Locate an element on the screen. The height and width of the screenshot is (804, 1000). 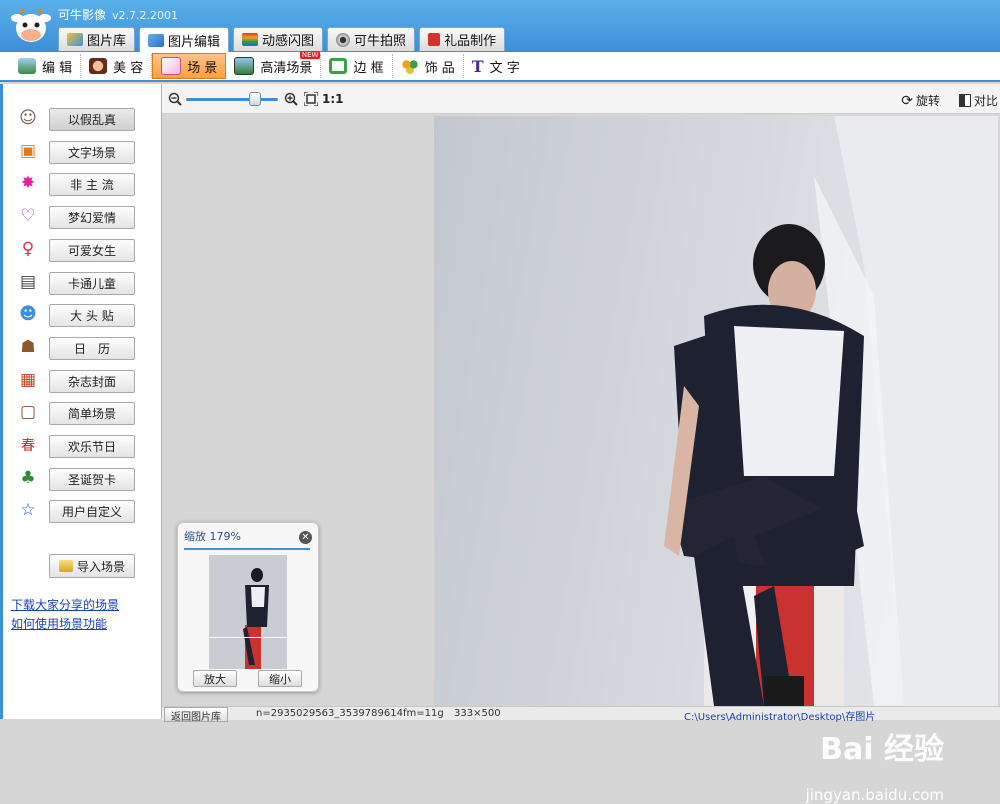
calendar-icon: ▦ is located at coordinates (28, 379).